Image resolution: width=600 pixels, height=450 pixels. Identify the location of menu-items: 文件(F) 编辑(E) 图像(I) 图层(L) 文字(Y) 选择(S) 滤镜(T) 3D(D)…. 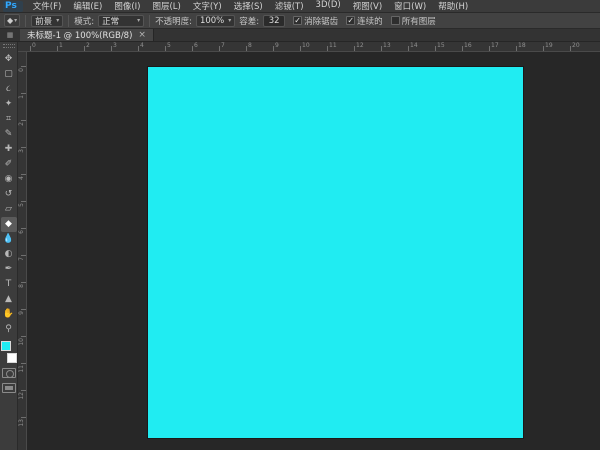
(250, 6).